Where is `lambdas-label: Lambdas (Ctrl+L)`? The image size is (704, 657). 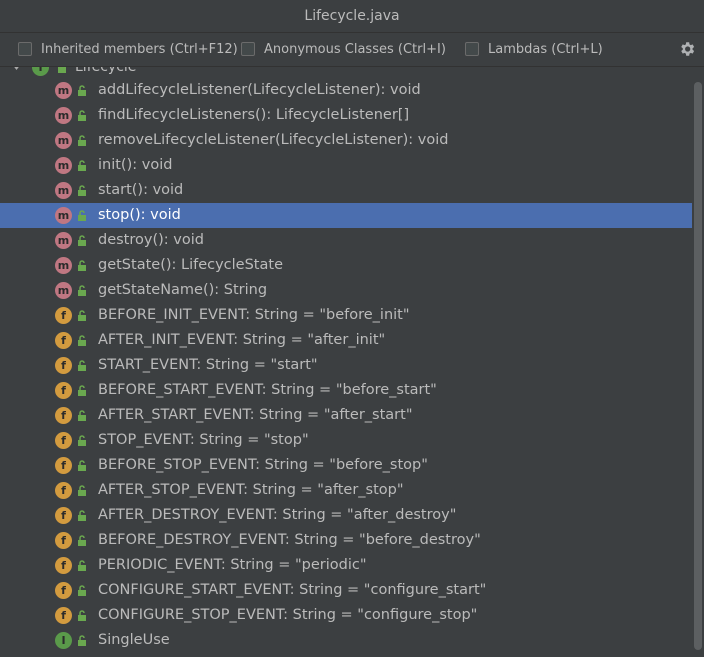
lambdas-label: Lambdas (Ctrl+L) is located at coordinates (545, 49).